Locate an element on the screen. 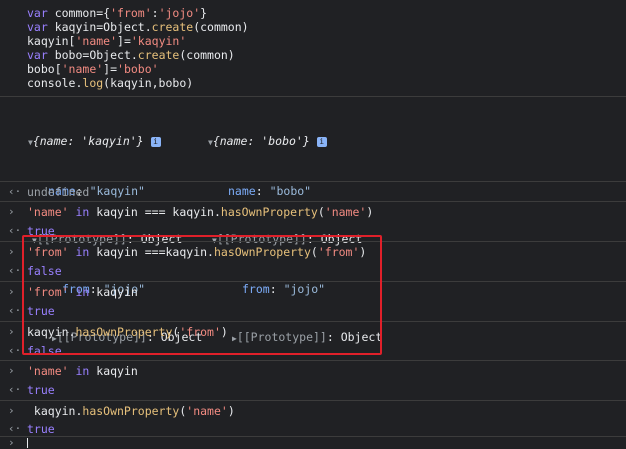 The height and width of the screenshot is (449, 626). input-text: kaqyin.hasOwnProperty('name') is located at coordinates (131, 411).